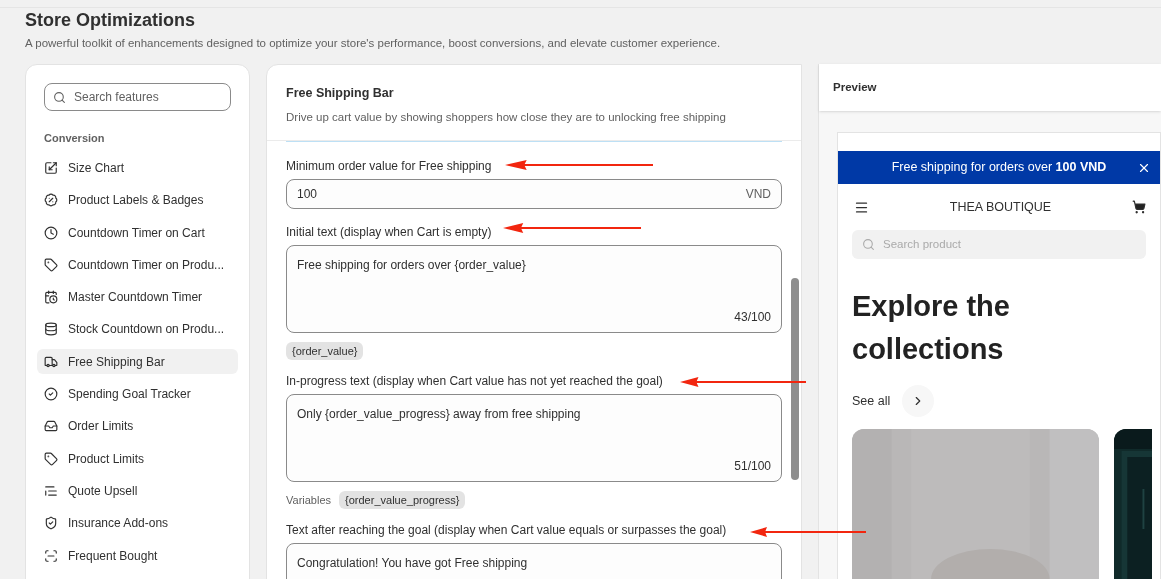 The width and height of the screenshot is (1161, 579). I want to click on percent-badge-icon, so click(51, 200).